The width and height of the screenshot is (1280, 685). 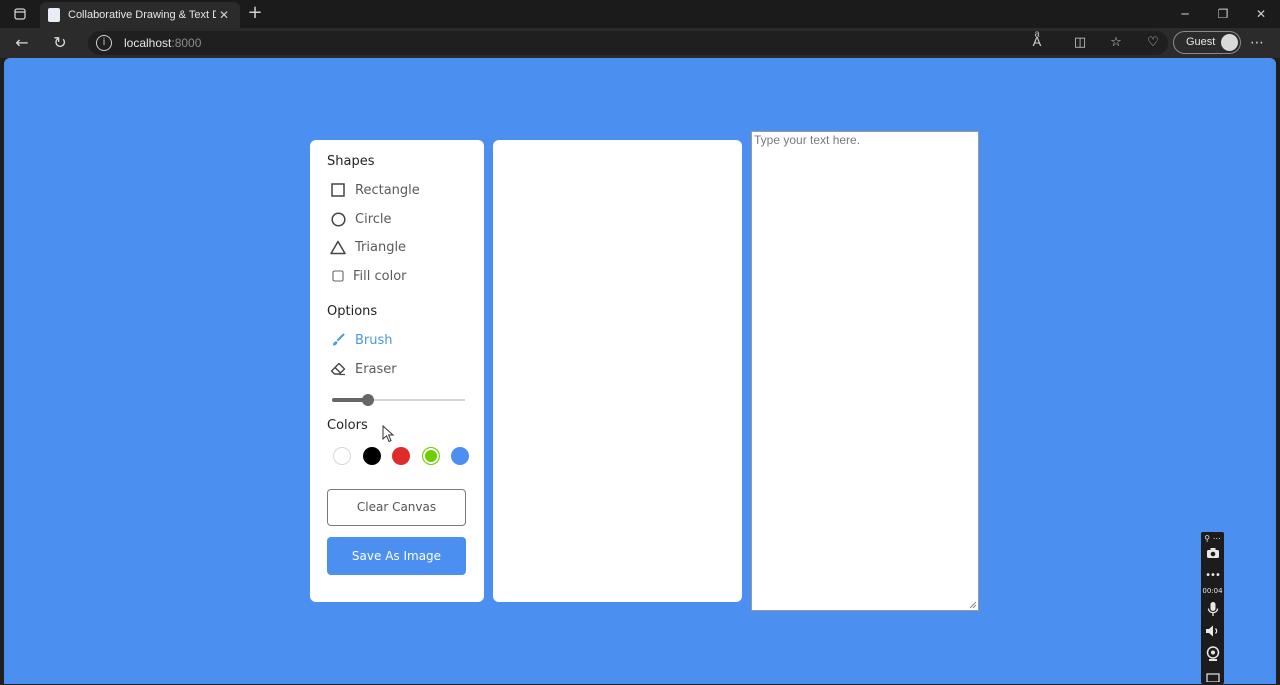 I want to click on shape-label: Circle, so click(x=373, y=219).